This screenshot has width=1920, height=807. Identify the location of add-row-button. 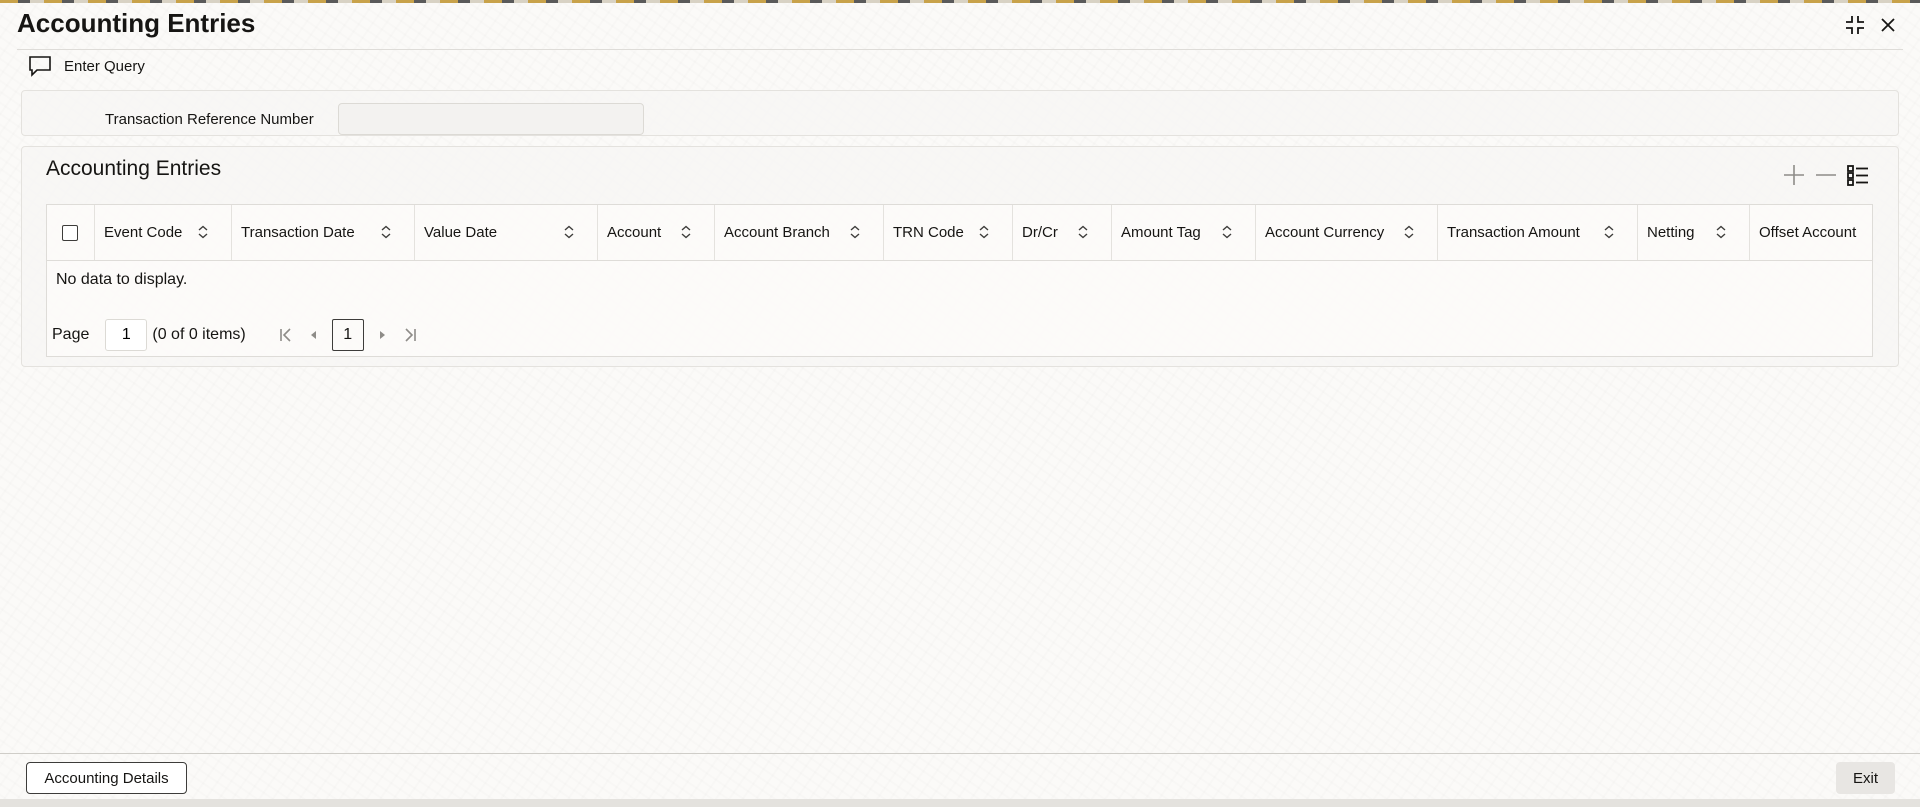
(1794, 175).